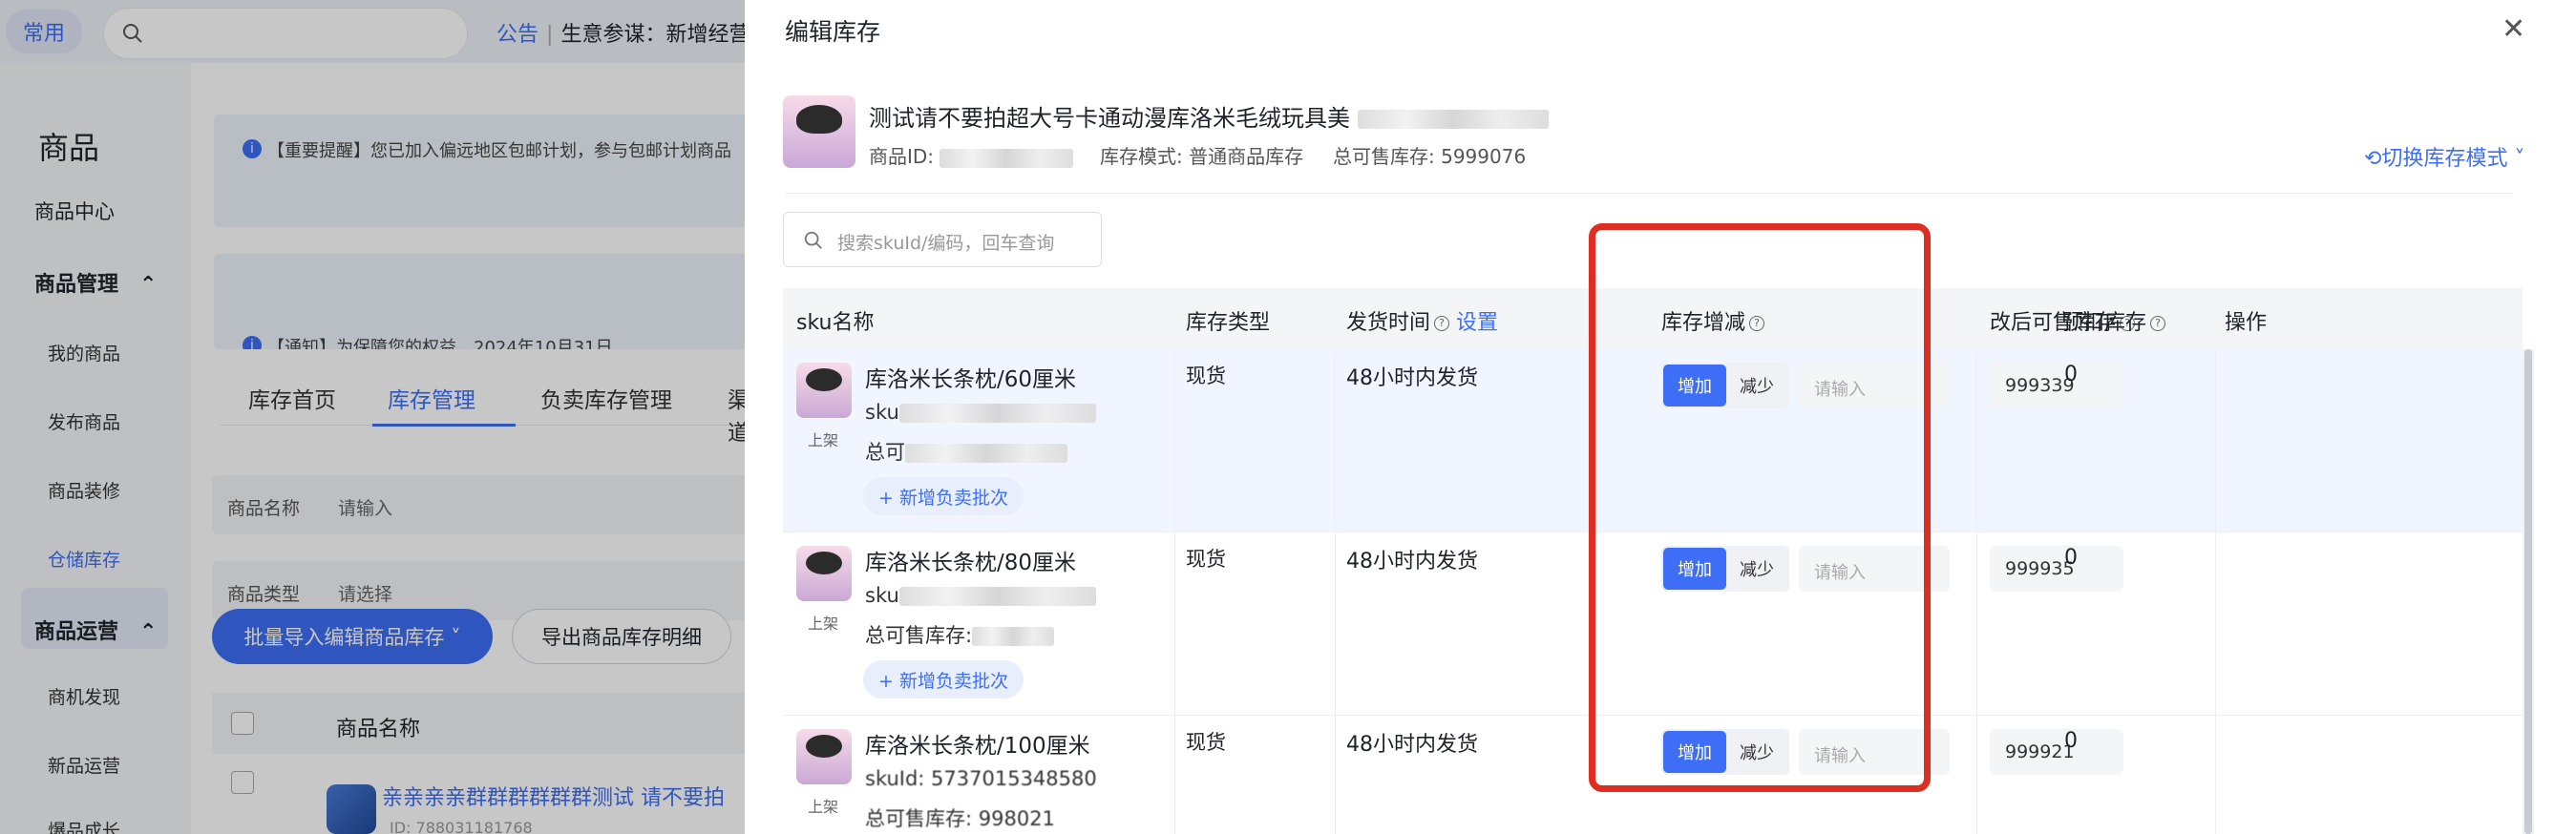 Image resolution: width=2576 pixels, height=834 pixels. What do you see at coordinates (2246, 323) in the screenshot?
I see `column-op: 操作` at bounding box center [2246, 323].